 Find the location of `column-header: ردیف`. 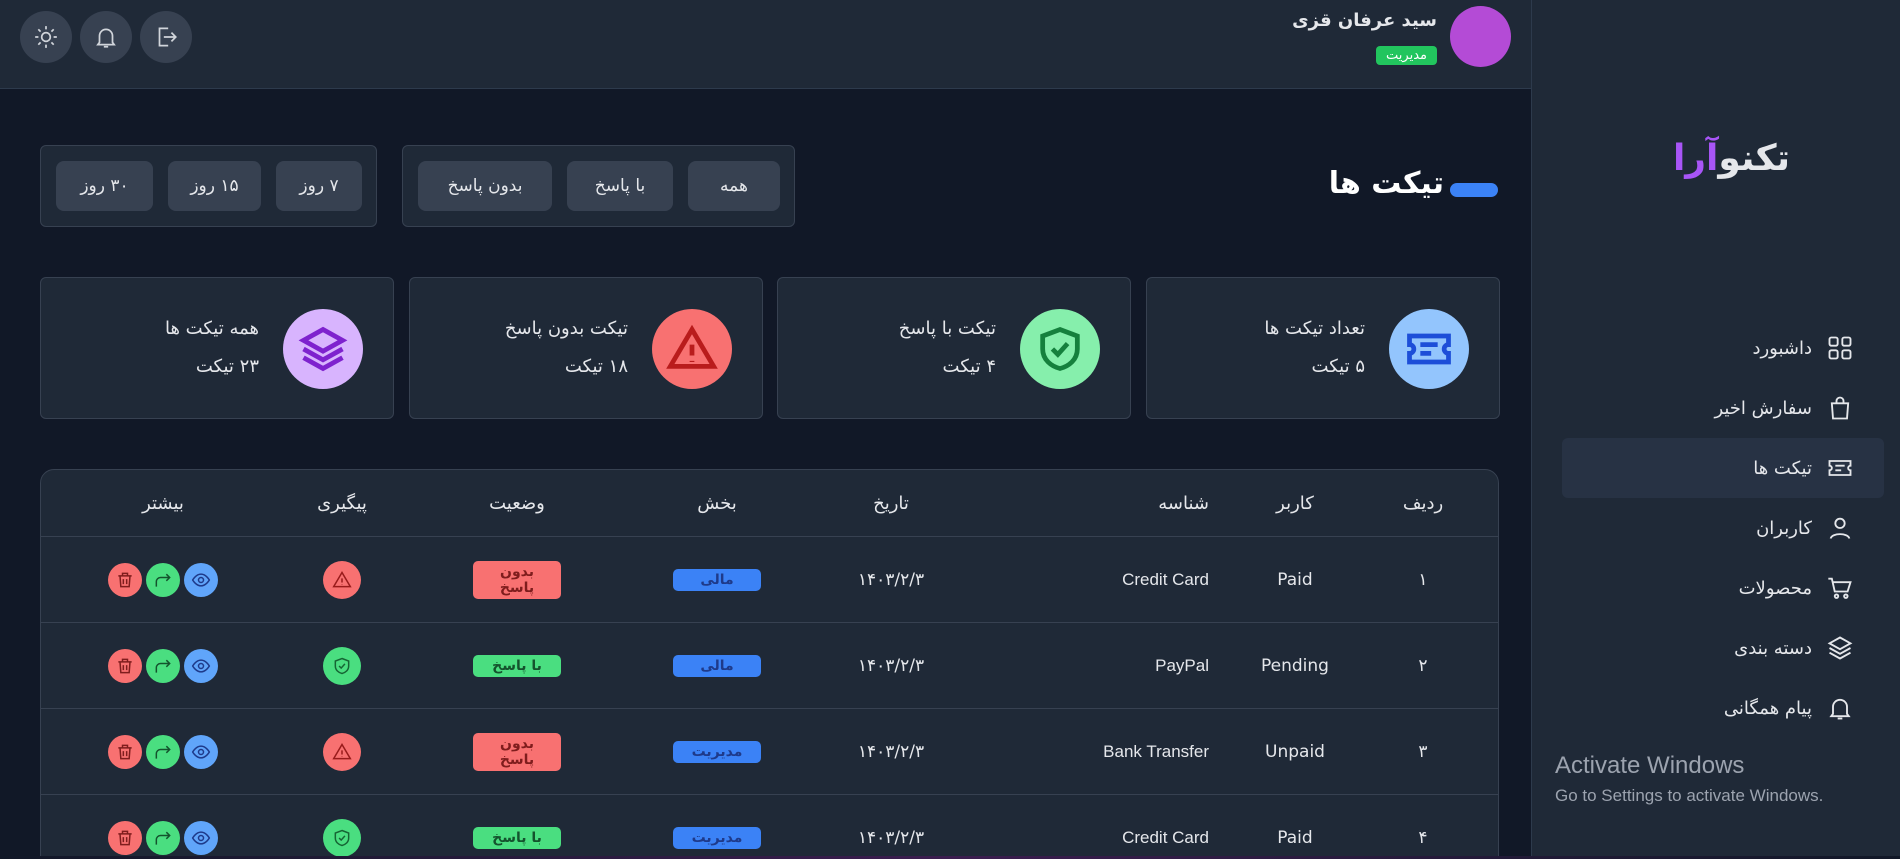

column-header: ردیف is located at coordinates (1423, 503).